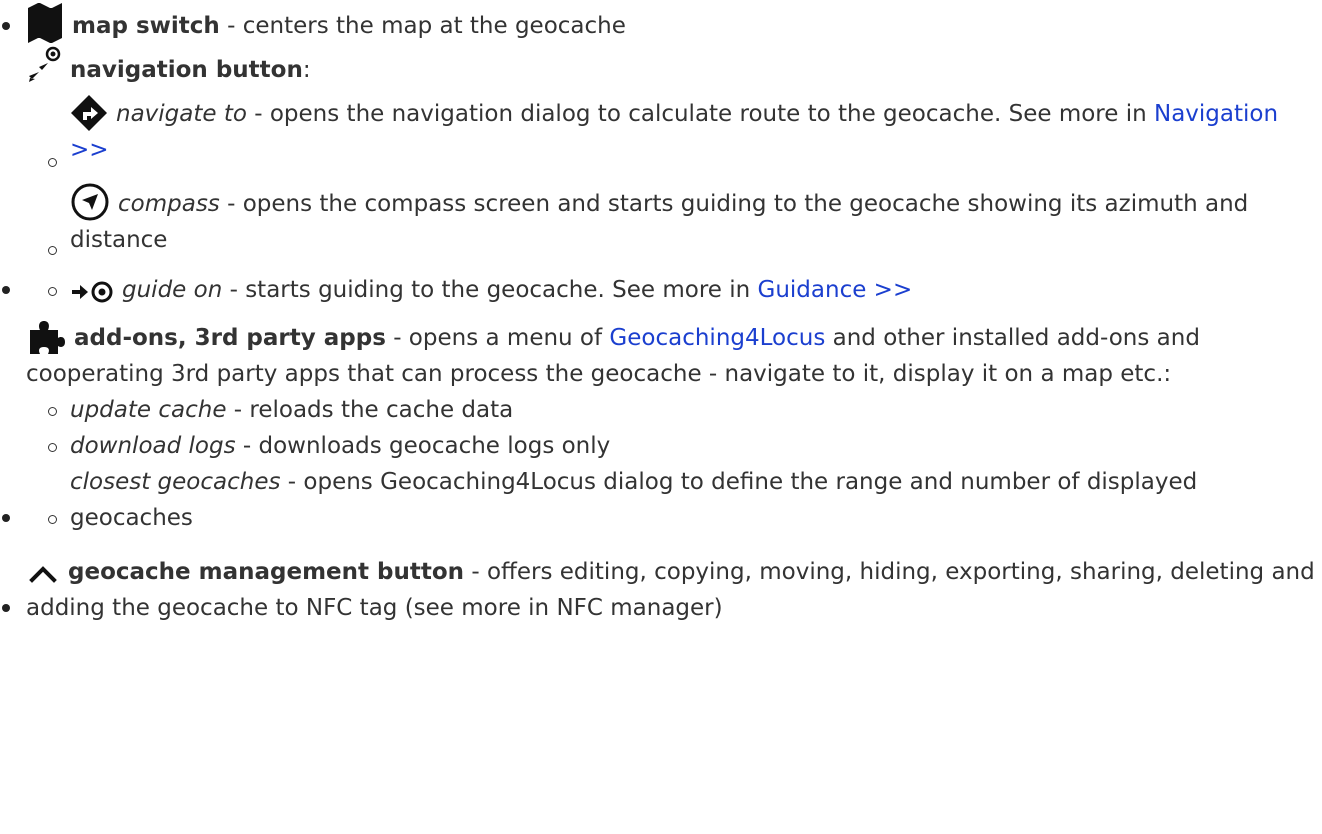 This screenshot has height=834, width=1322. Describe the element at coordinates (181, 114) in the screenshot. I see `item-title: navigate to` at that location.